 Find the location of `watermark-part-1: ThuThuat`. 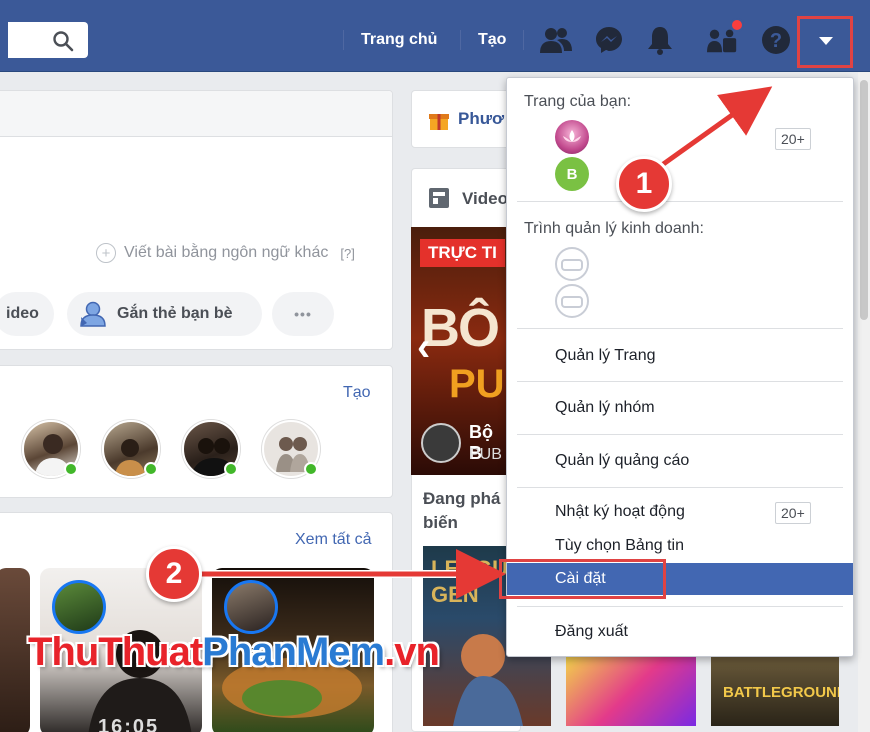

watermark-part-1: ThuThuat is located at coordinates (115, 652).